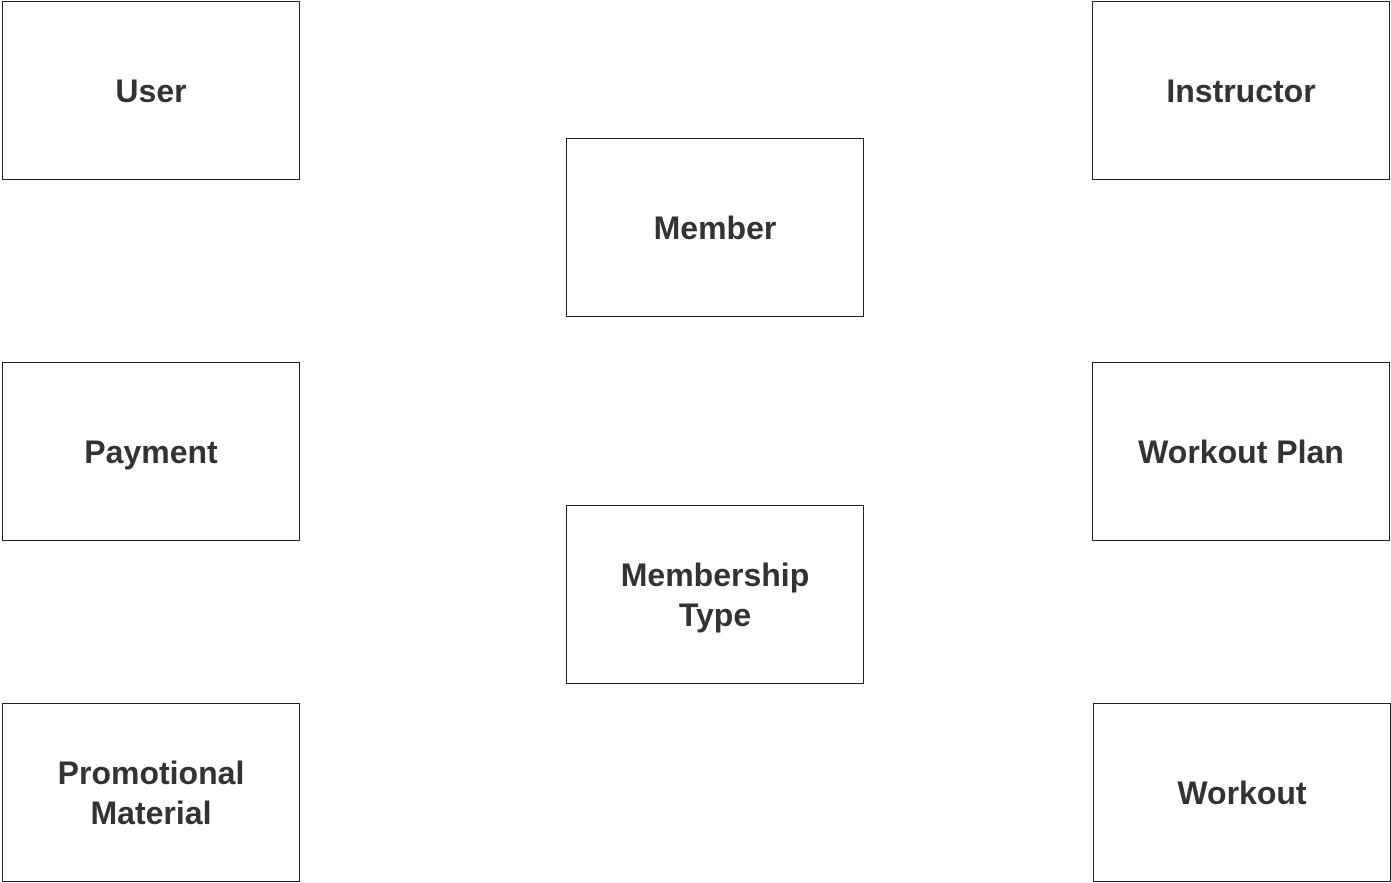 This screenshot has height=883, width=1391. I want to click on entity-label-user: User, so click(151, 90).